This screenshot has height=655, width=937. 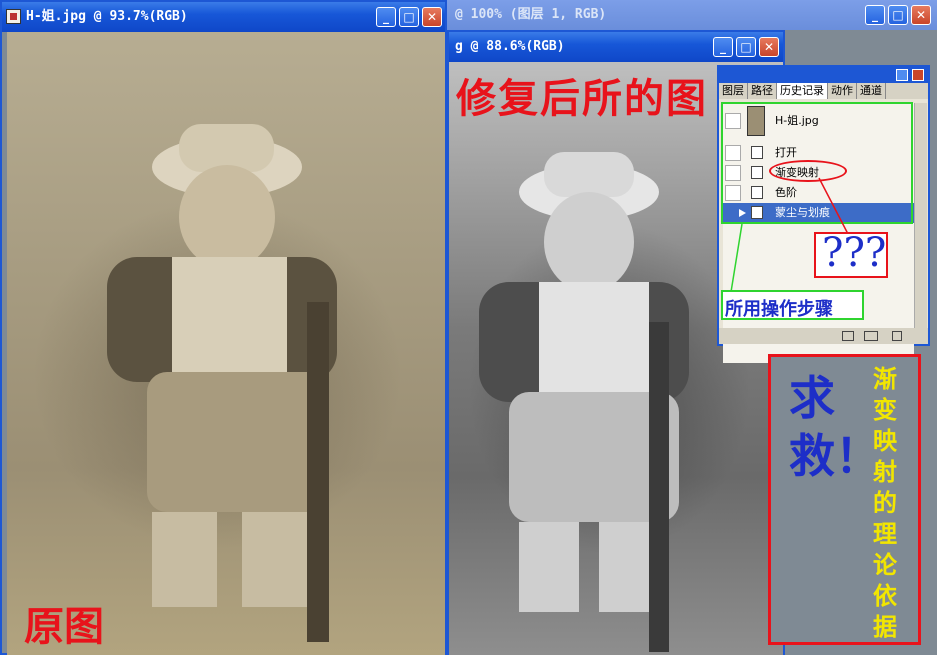 What do you see at coordinates (823, 75) in the screenshot?
I see `history-panel-titlebar` at bounding box center [823, 75].